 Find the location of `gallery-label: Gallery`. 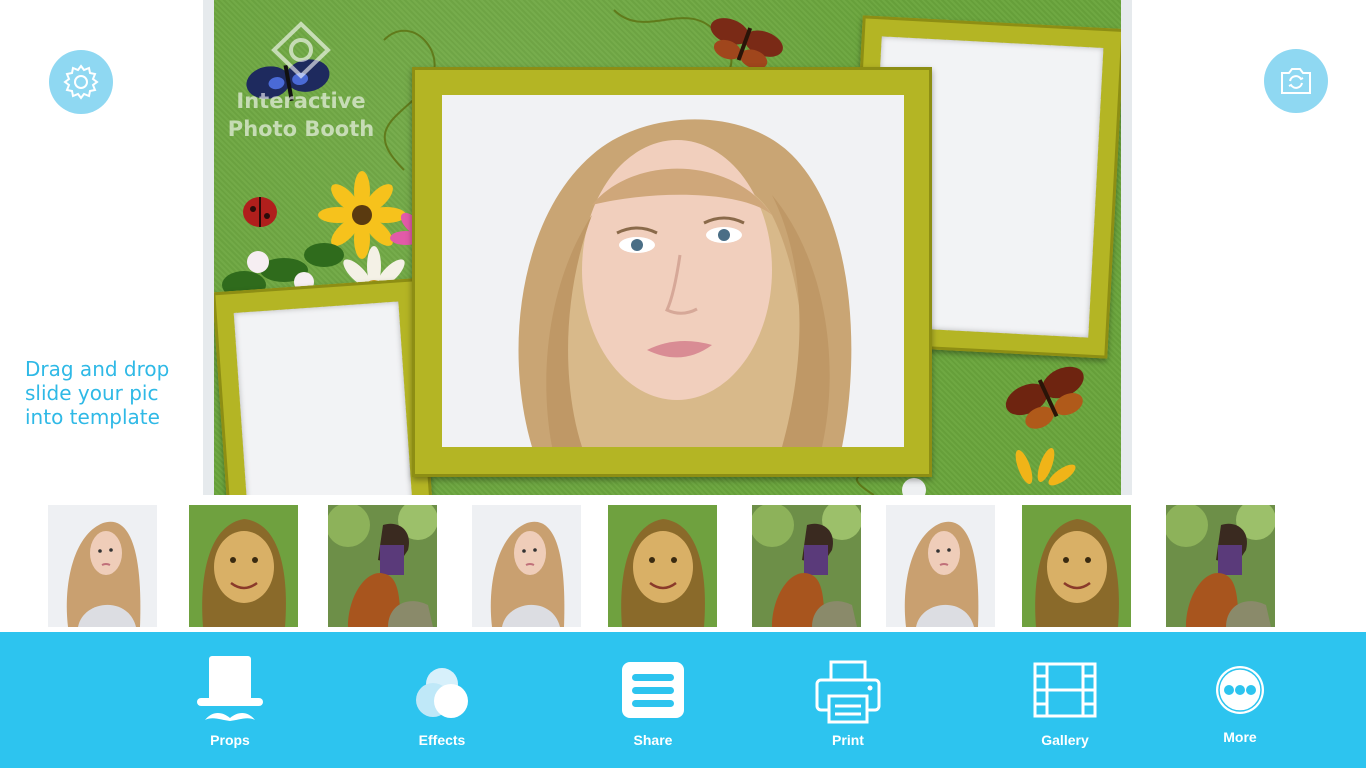

gallery-label: Gallery is located at coordinates (1065, 740).